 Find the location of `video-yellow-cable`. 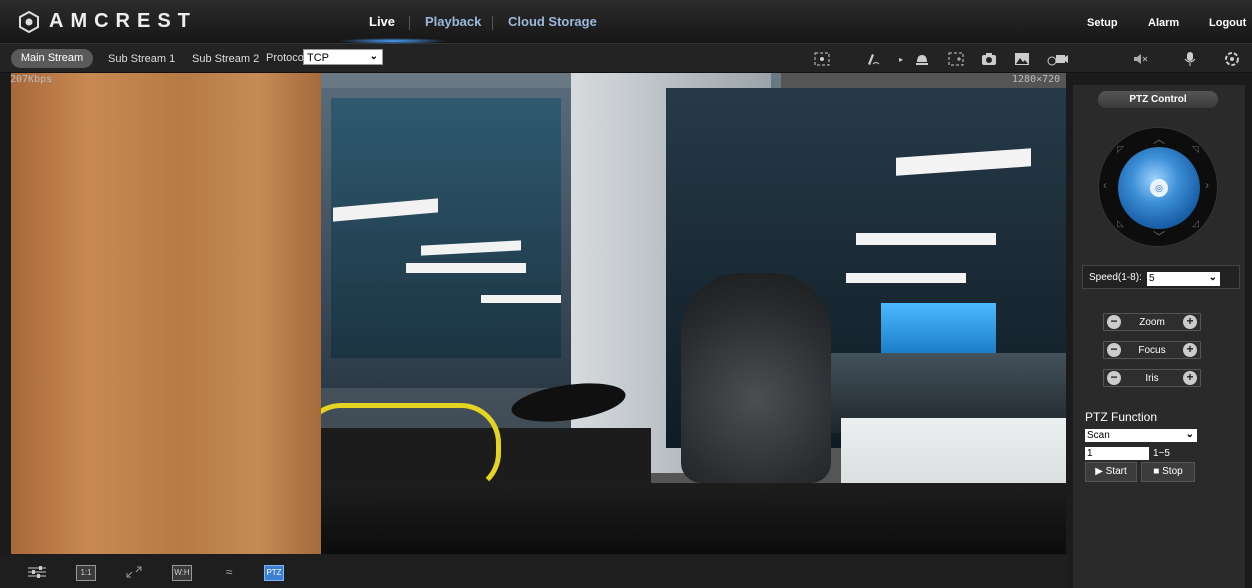

video-yellow-cable is located at coordinates (401, 448).